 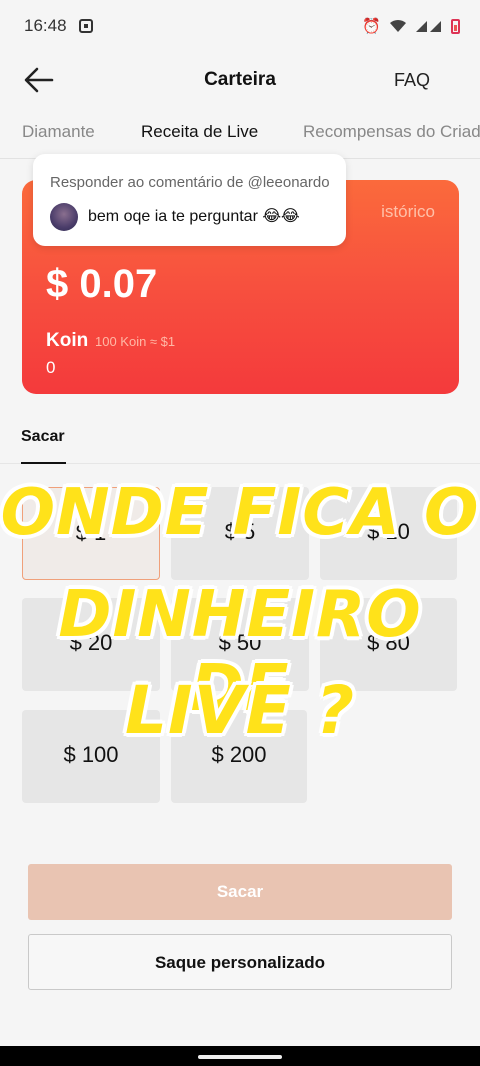 I want to click on status-time: 16:48, so click(x=45, y=25).